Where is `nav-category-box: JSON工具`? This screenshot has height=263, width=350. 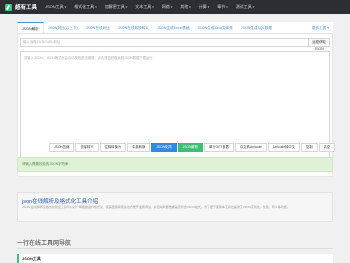
nav-category-box: JSON工具 is located at coordinates (175, 258).